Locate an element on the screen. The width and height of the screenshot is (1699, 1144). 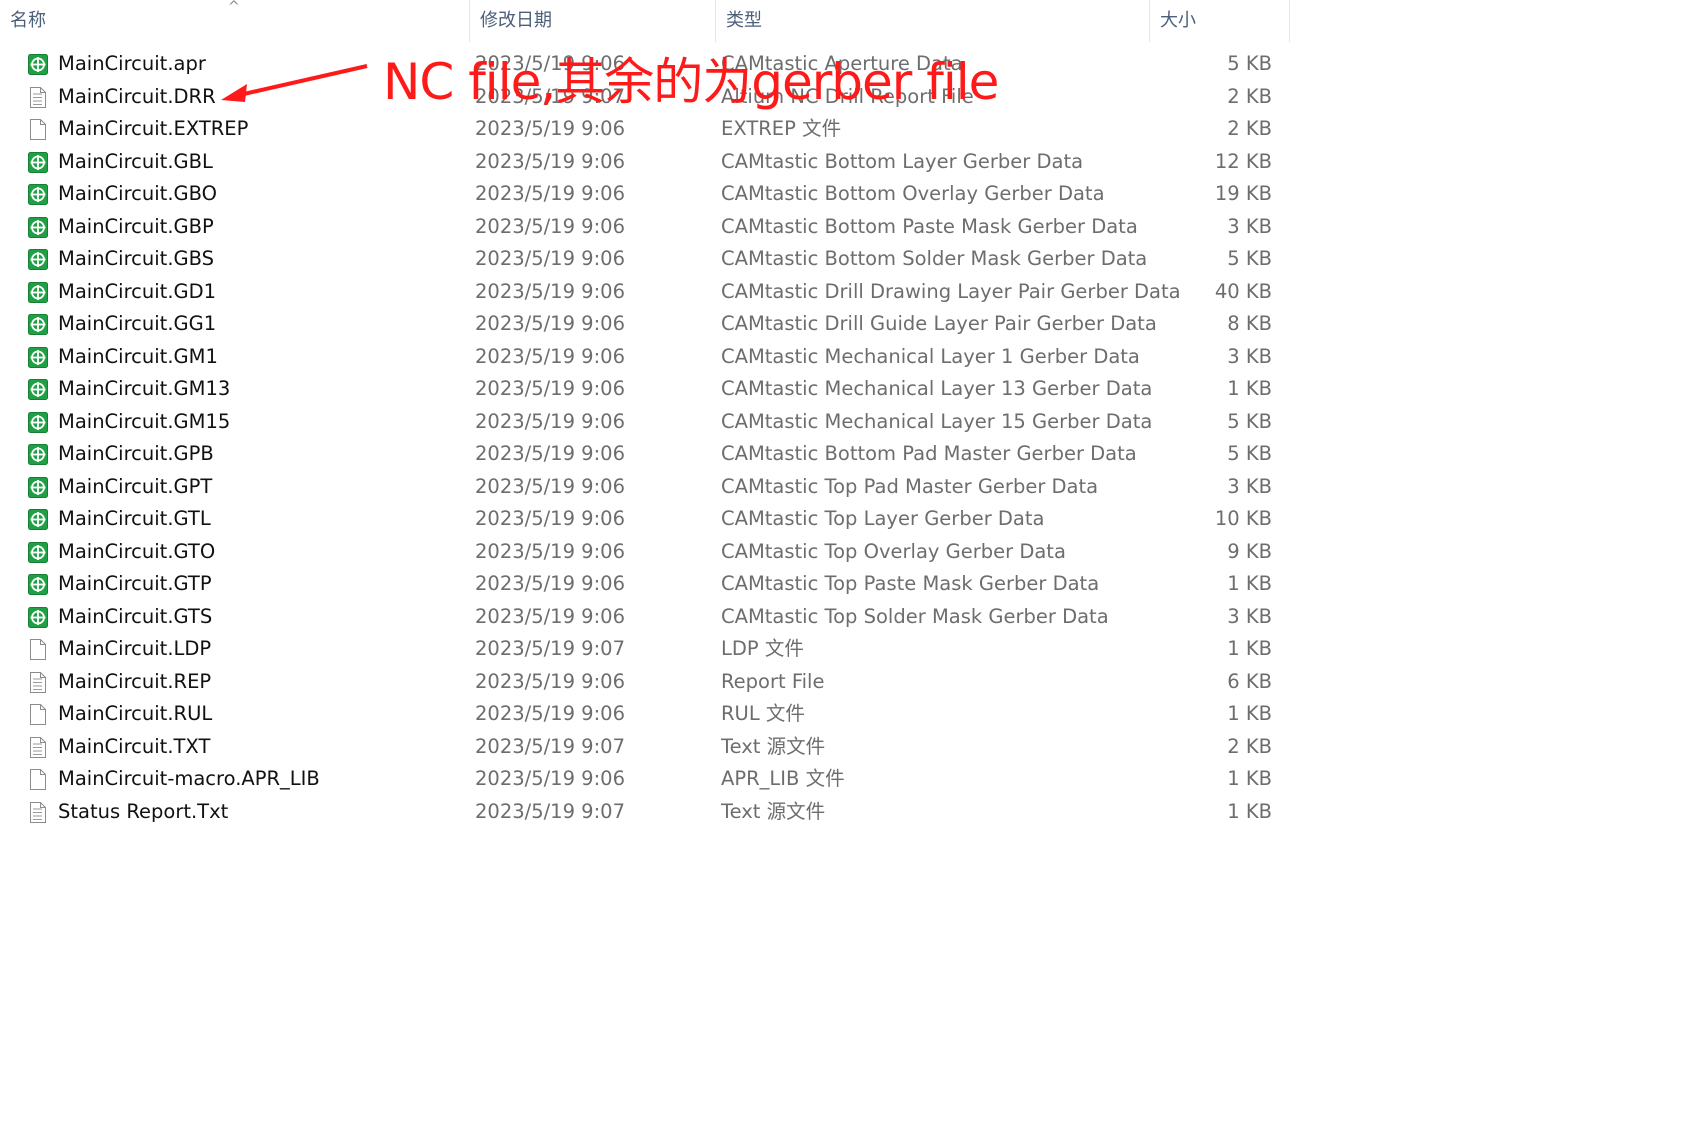
file-name: MainCircuit.LDP is located at coordinates (135, 648).